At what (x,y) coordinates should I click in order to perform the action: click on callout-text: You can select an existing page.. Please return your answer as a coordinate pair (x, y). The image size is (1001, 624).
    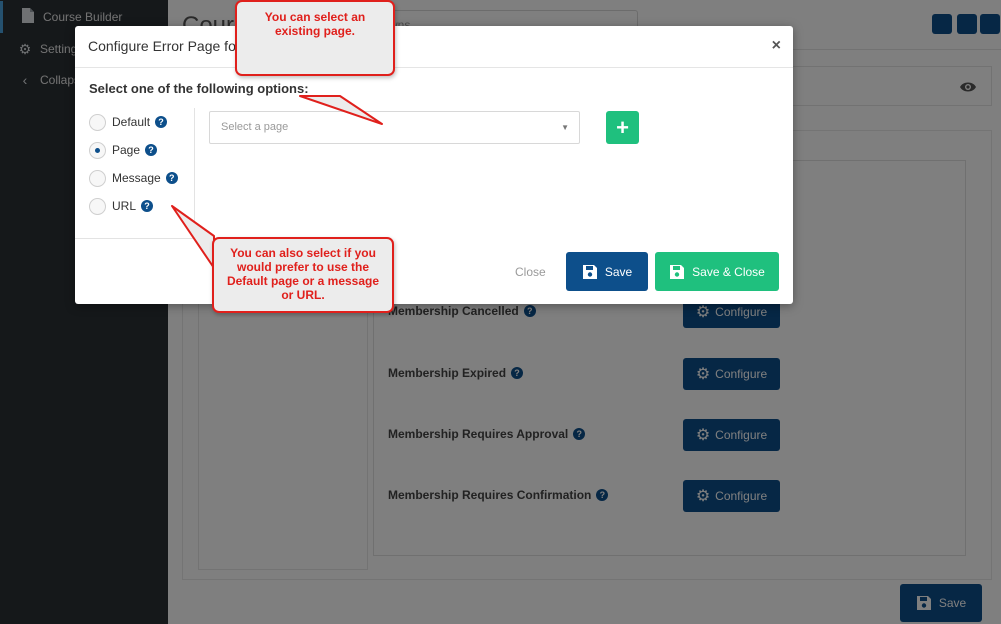
    Looking at the image, I should click on (315, 24).